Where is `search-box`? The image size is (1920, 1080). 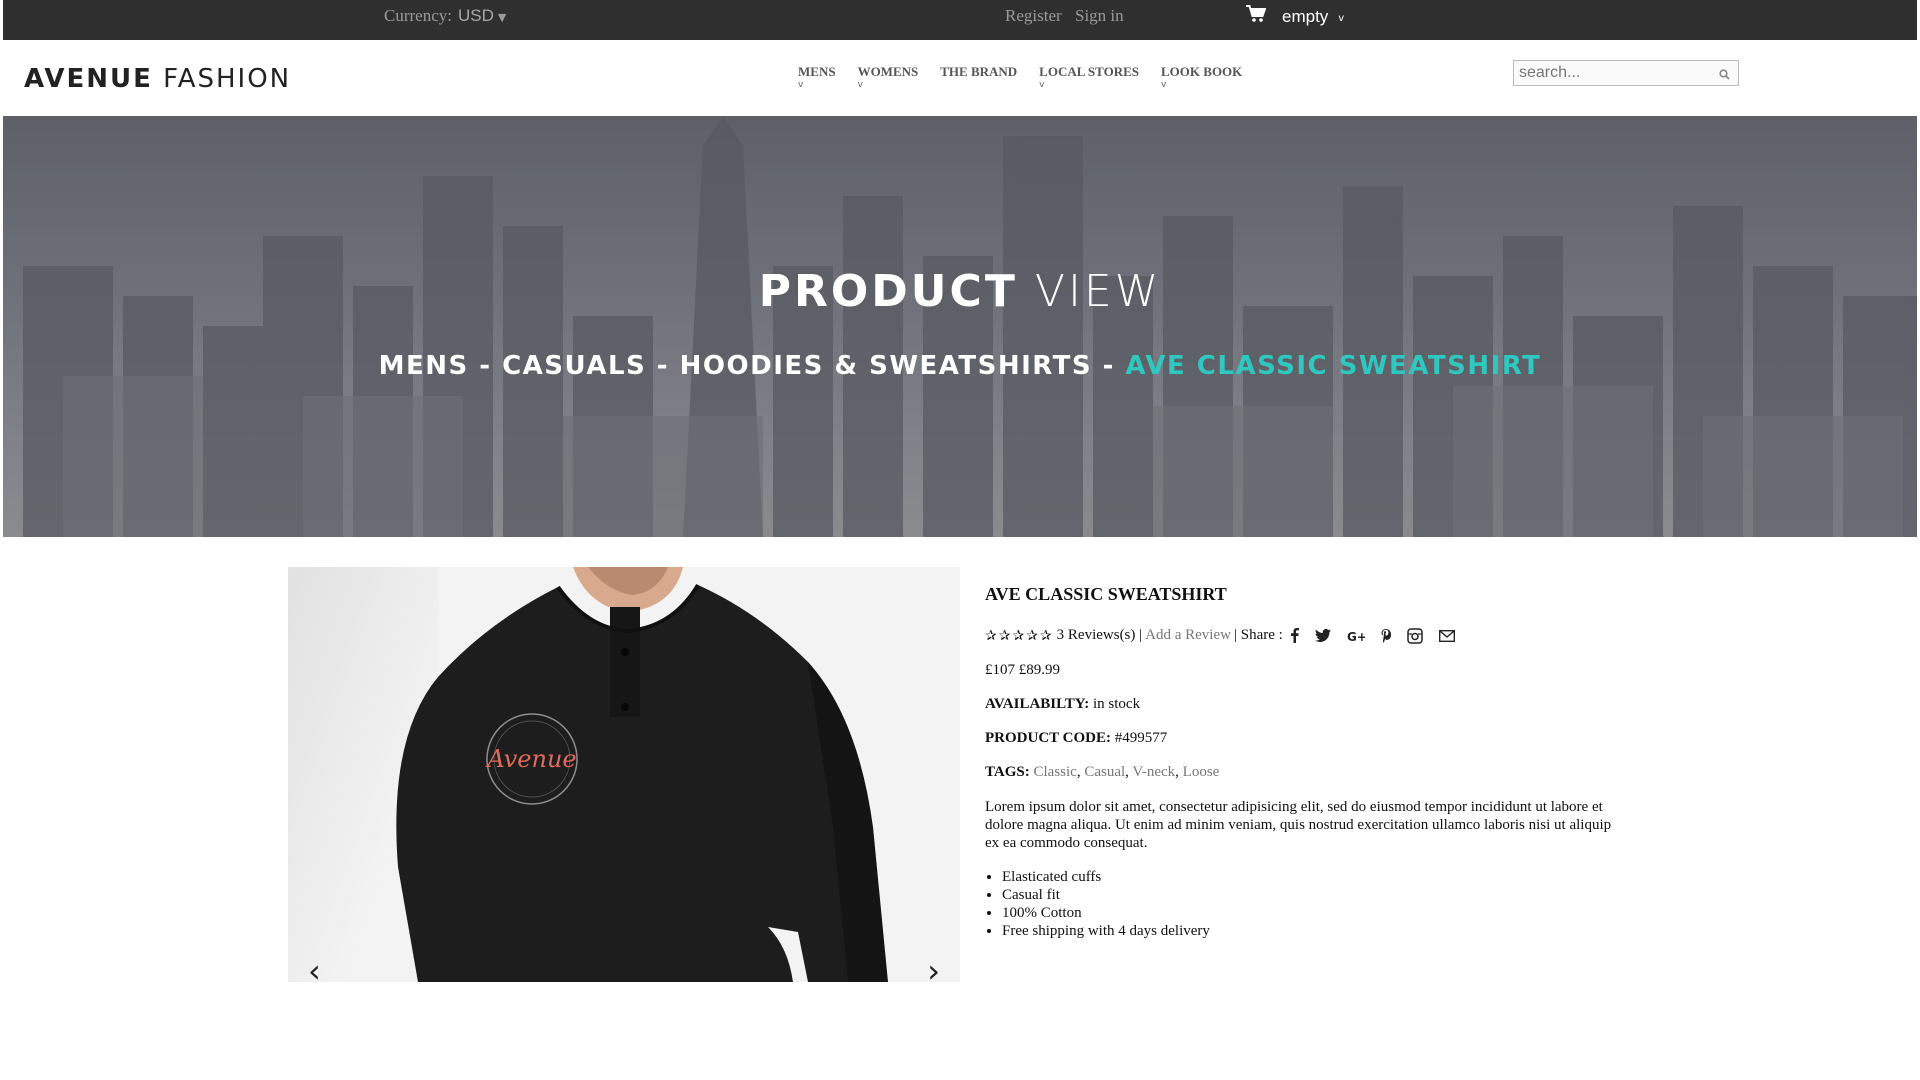 search-box is located at coordinates (1626, 73).